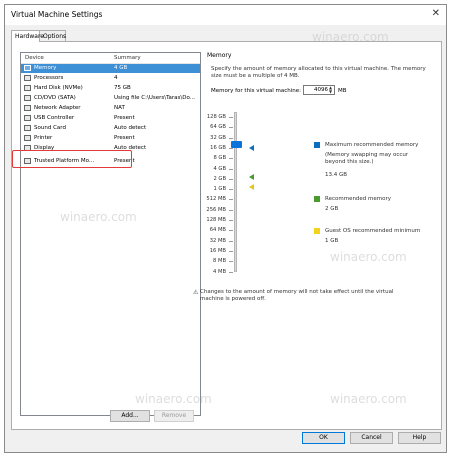 Image resolution: width=453 pixels, height=460 pixels. I want to click on tpm-highlight-box, so click(72, 159).